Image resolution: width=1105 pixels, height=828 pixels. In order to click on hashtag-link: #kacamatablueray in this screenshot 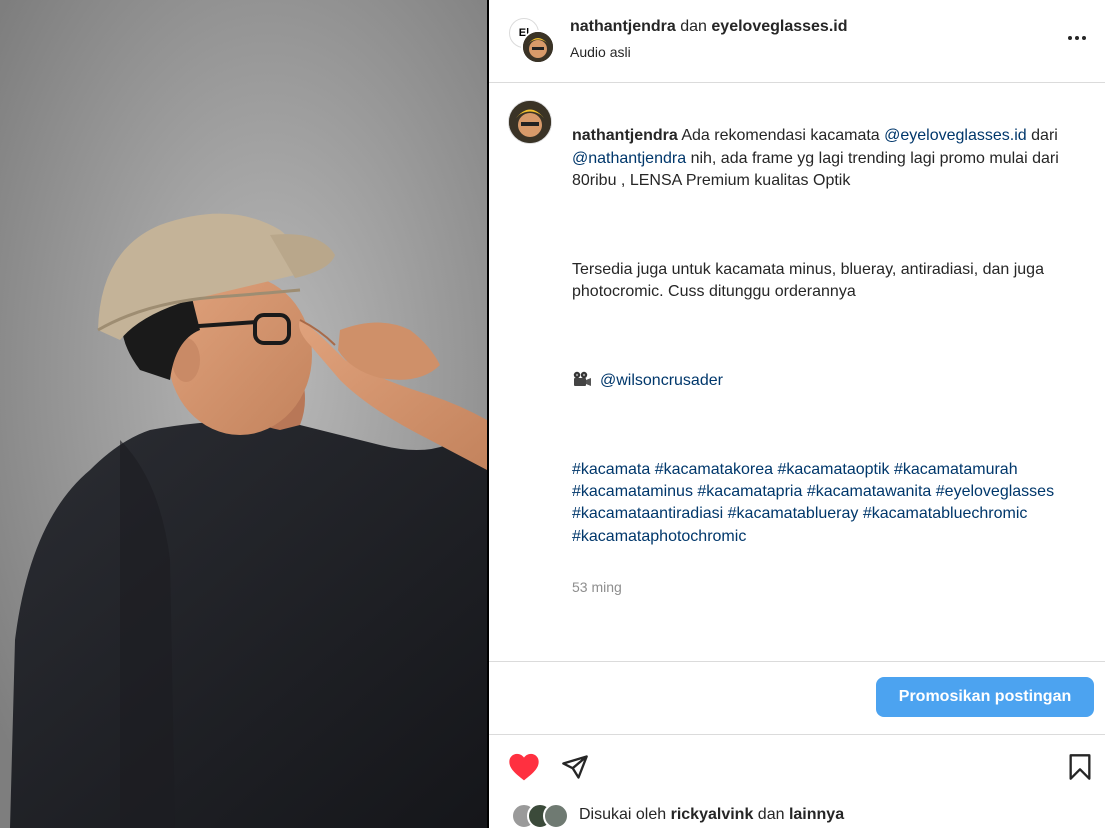, I will do `click(793, 513)`.